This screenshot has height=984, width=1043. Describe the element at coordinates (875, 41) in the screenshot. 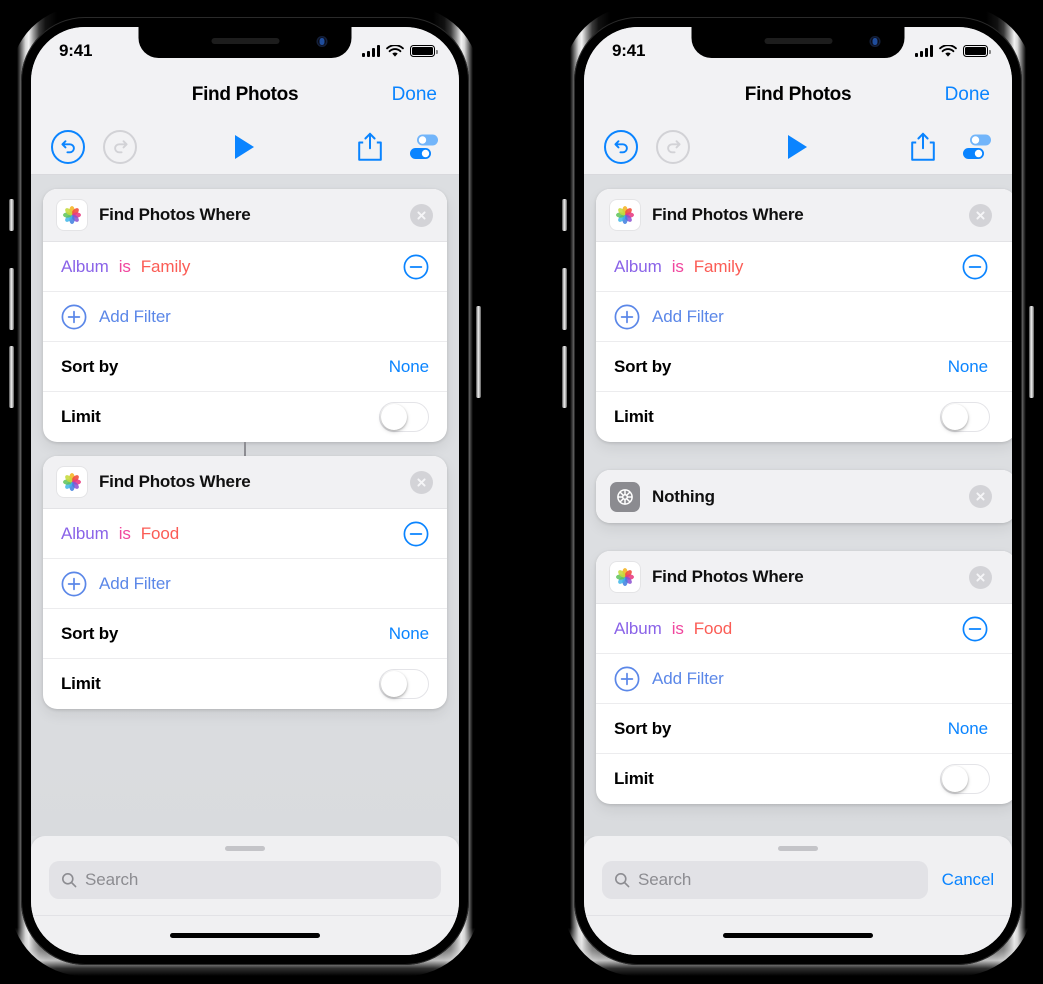

I see `front-camera-icon` at that location.